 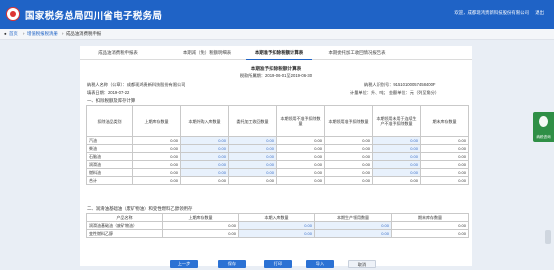 I want to click on table-header-row: 产品名称 上期库存数量 本期入库数量 本期生产领用数量 期末库存数量, so click(x=277, y=217).